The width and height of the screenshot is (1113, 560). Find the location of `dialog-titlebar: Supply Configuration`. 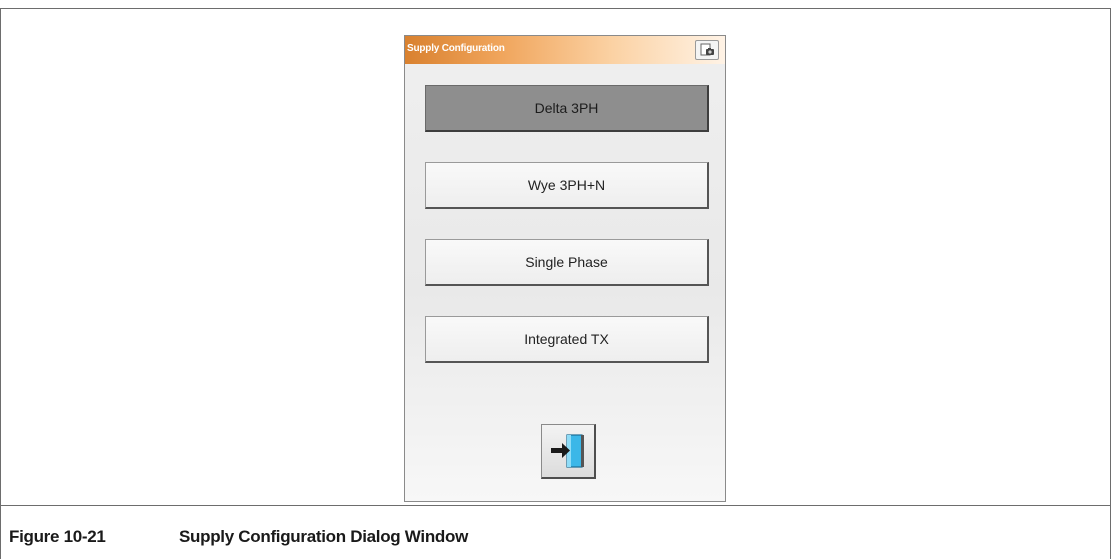

dialog-titlebar: Supply Configuration is located at coordinates (565, 50).